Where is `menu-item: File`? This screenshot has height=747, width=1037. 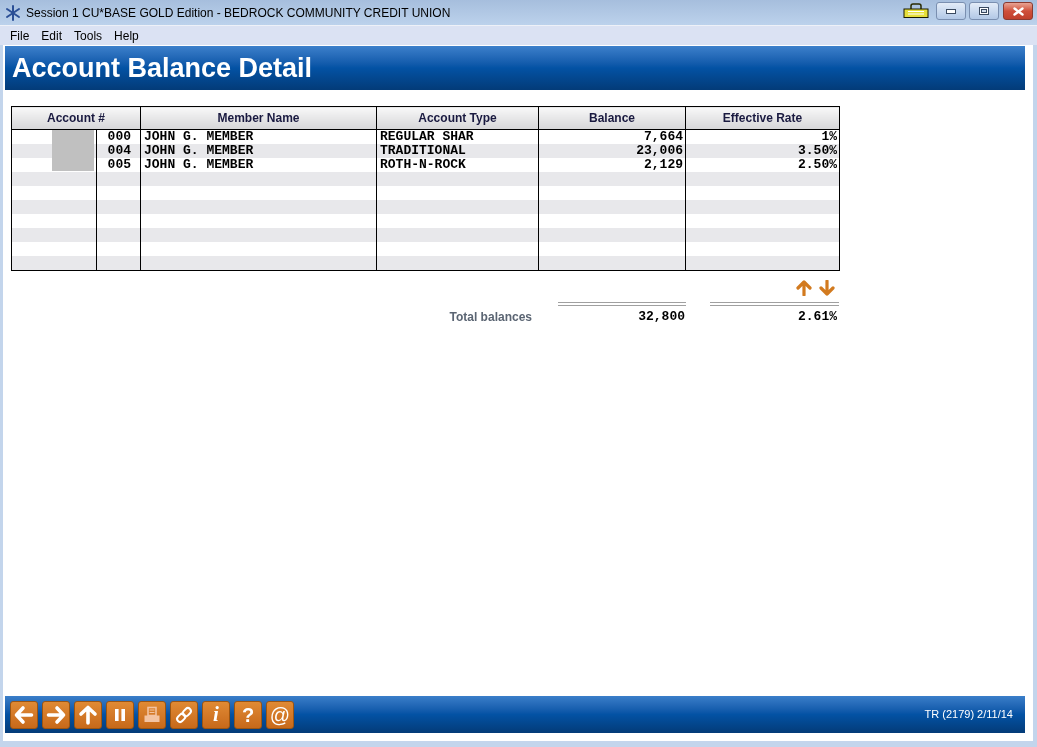 menu-item: File is located at coordinates (20, 35).